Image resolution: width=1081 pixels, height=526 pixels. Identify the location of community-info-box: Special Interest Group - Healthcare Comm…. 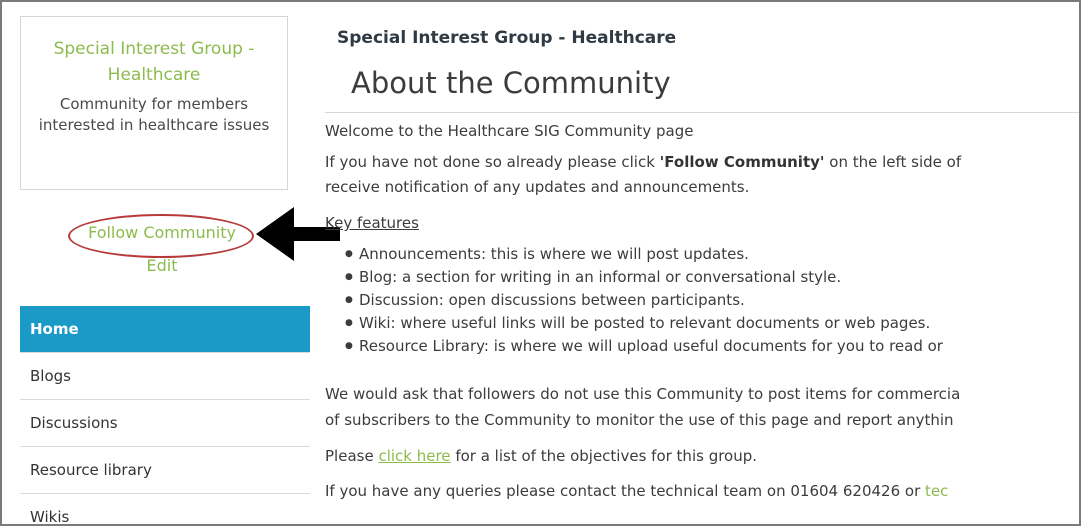
(154, 103).